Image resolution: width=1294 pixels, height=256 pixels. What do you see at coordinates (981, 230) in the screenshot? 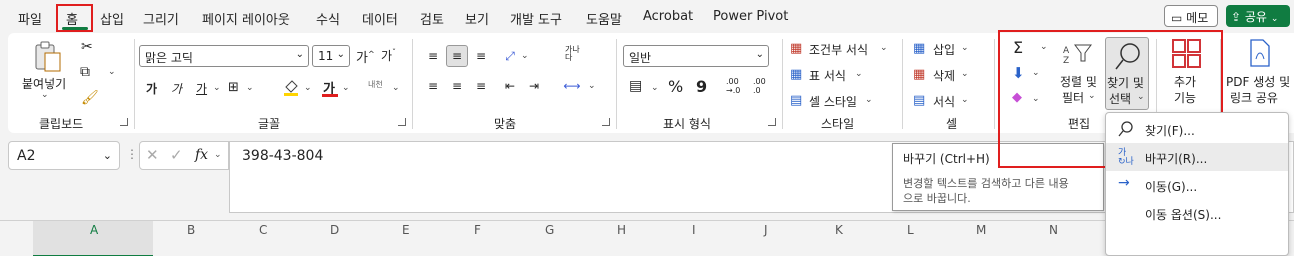
I see `column-header-m: M` at bounding box center [981, 230].